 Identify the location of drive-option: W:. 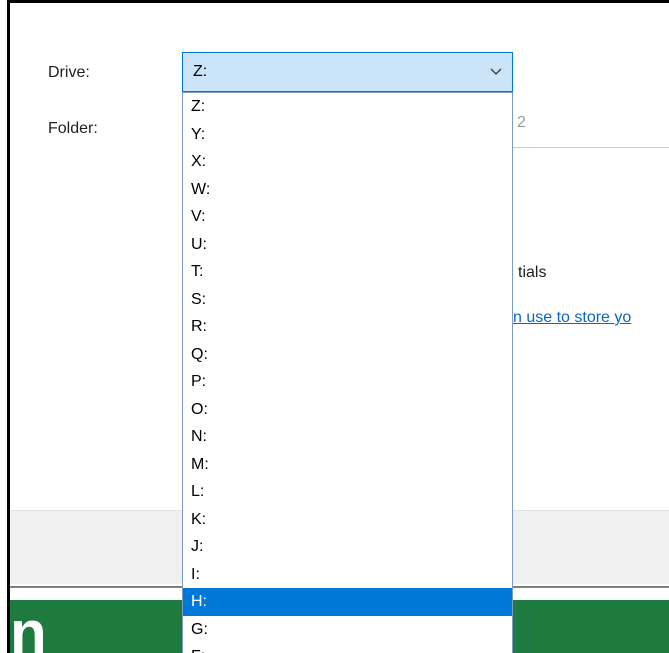
(347, 190).